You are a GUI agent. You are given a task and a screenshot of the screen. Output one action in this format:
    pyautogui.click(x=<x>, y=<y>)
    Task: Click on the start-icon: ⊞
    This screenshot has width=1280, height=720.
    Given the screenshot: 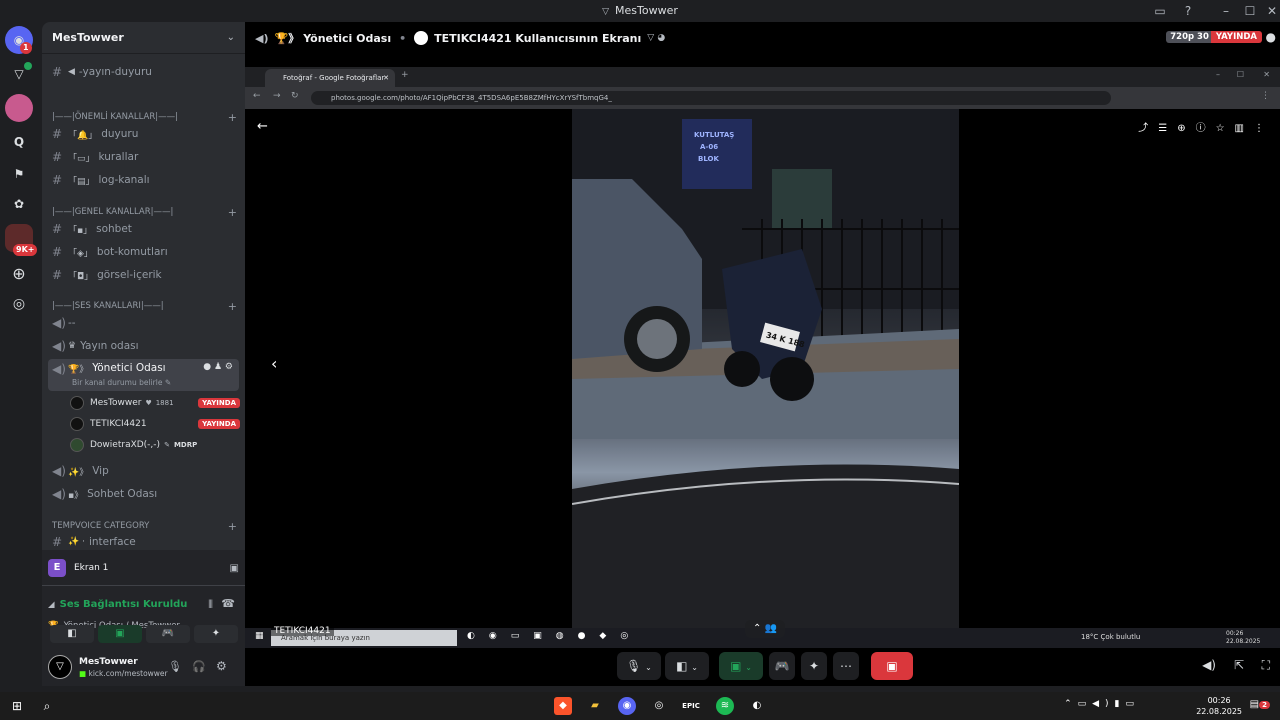 What is the action you would take?
    pyautogui.click(x=17, y=706)
    